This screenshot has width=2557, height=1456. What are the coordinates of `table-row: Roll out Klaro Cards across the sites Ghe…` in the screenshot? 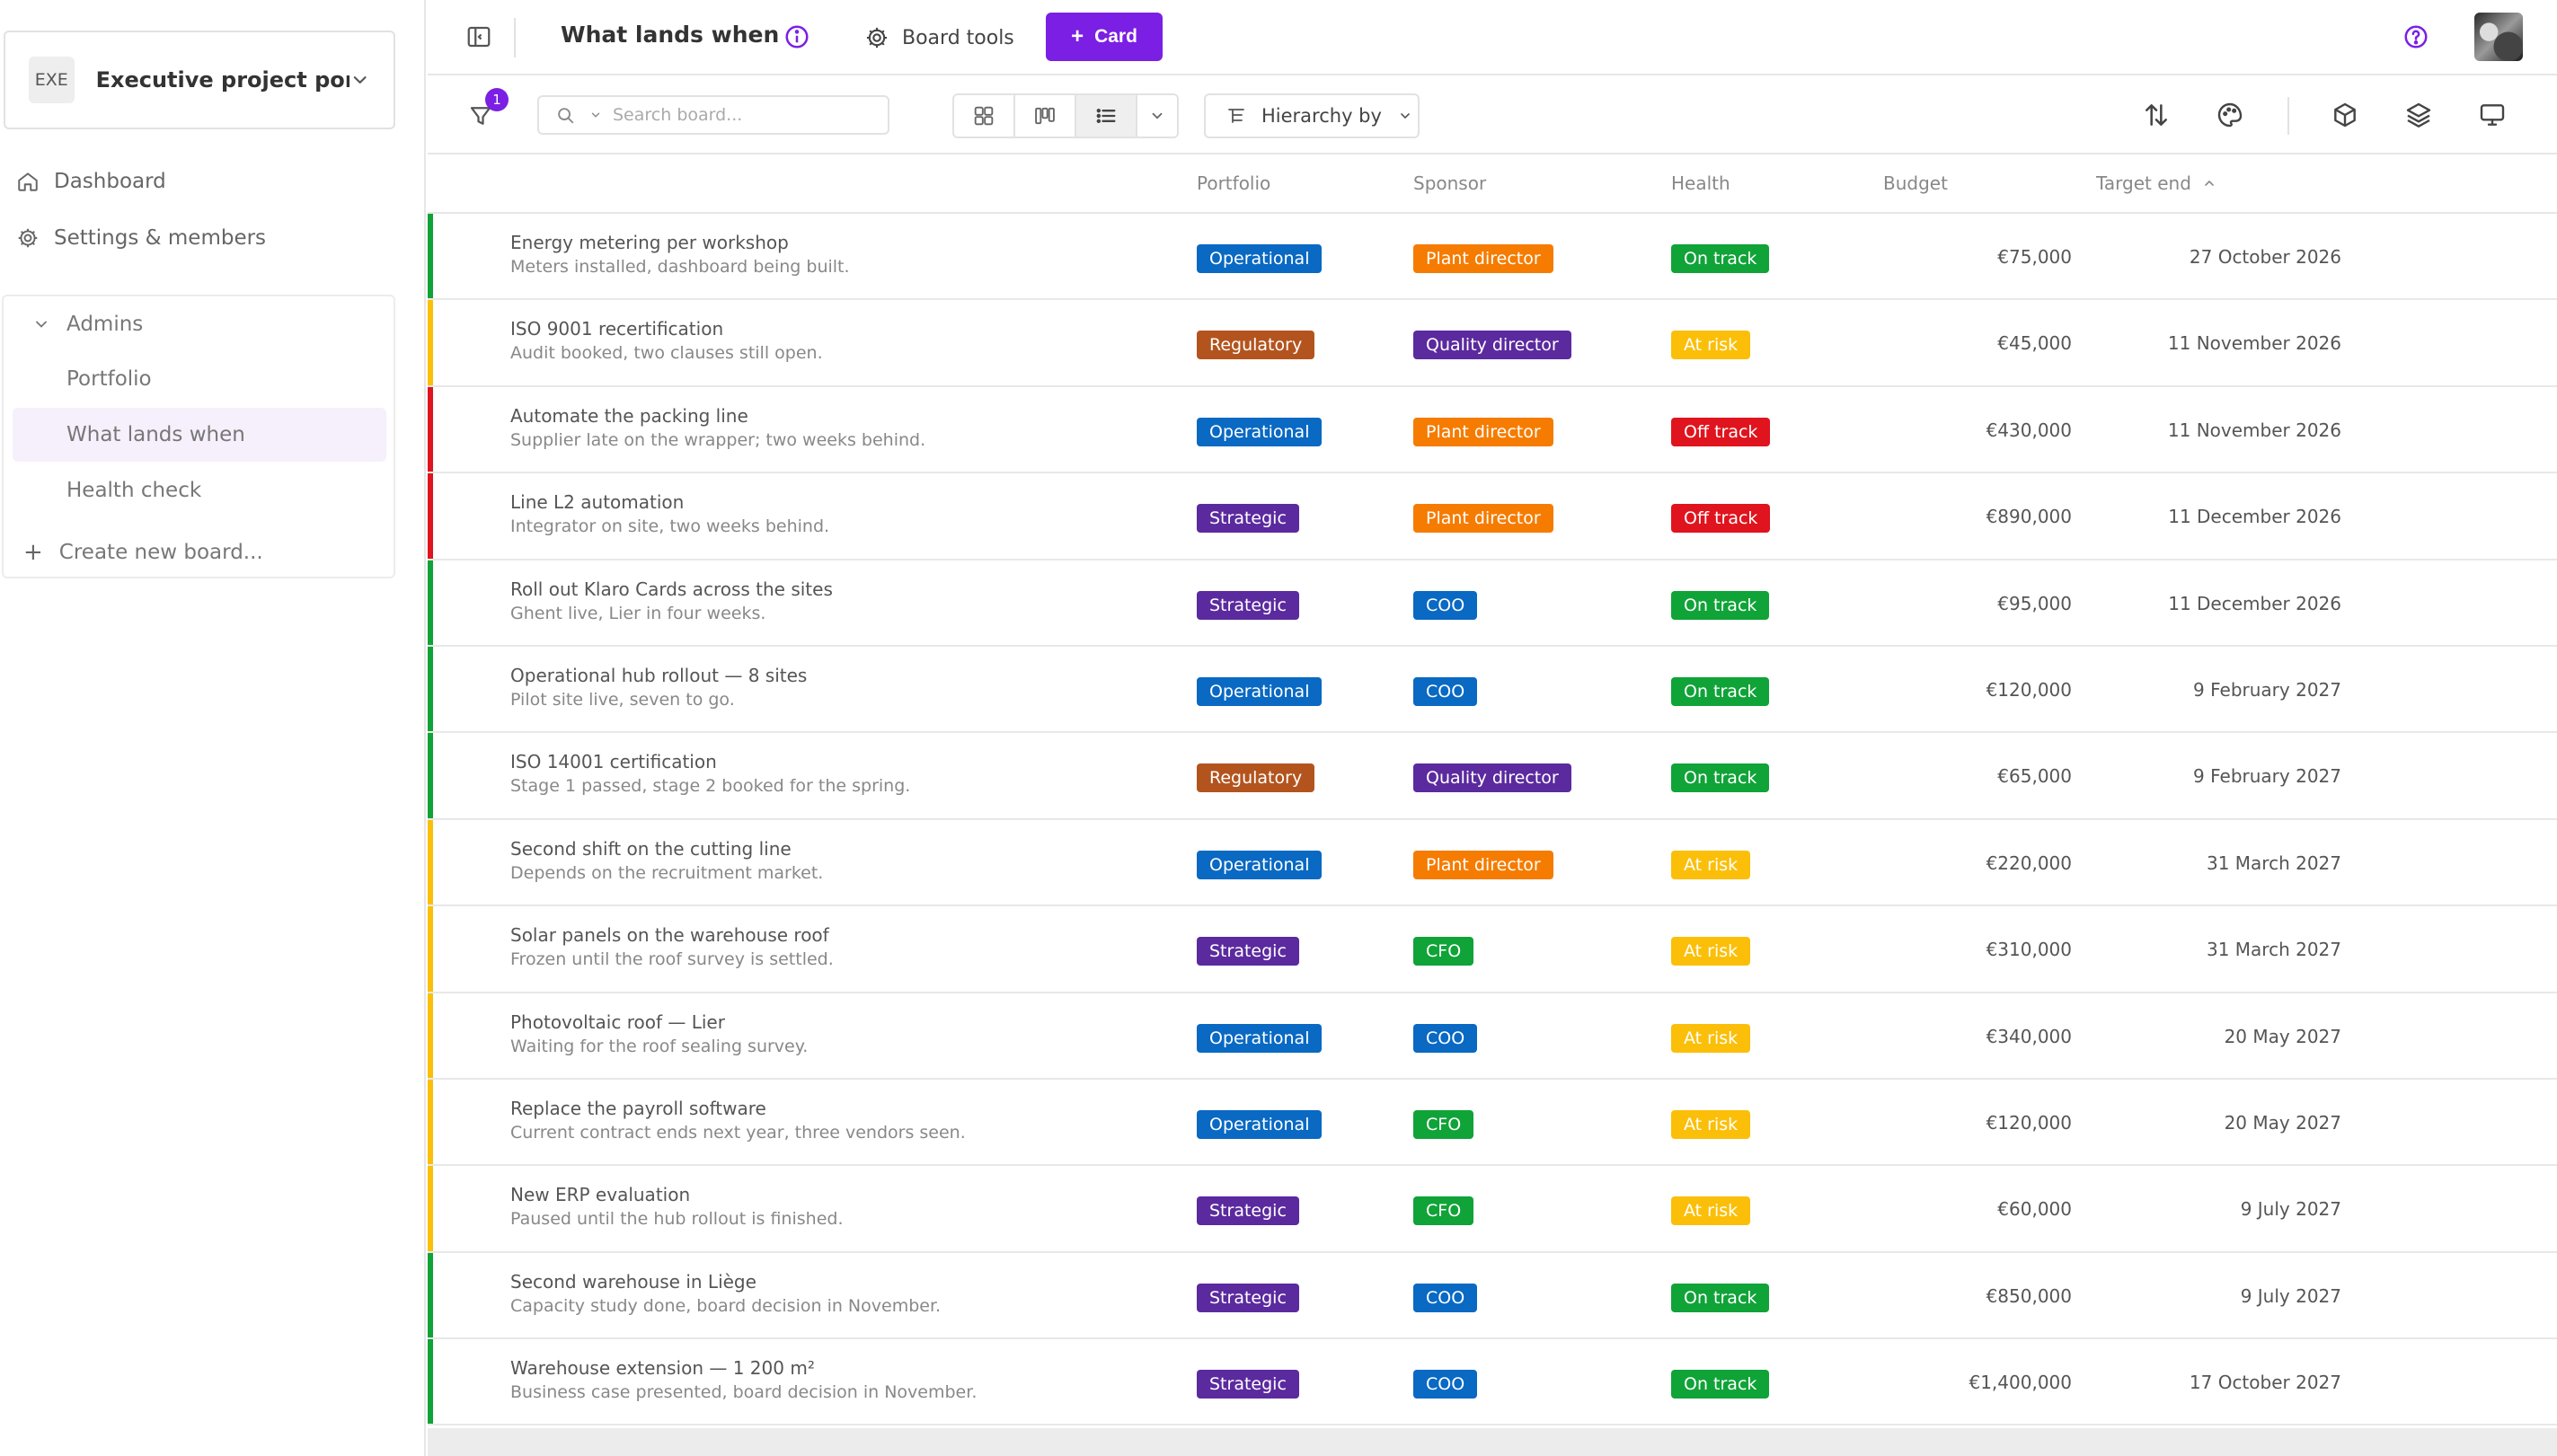 It's located at (1492, 603).